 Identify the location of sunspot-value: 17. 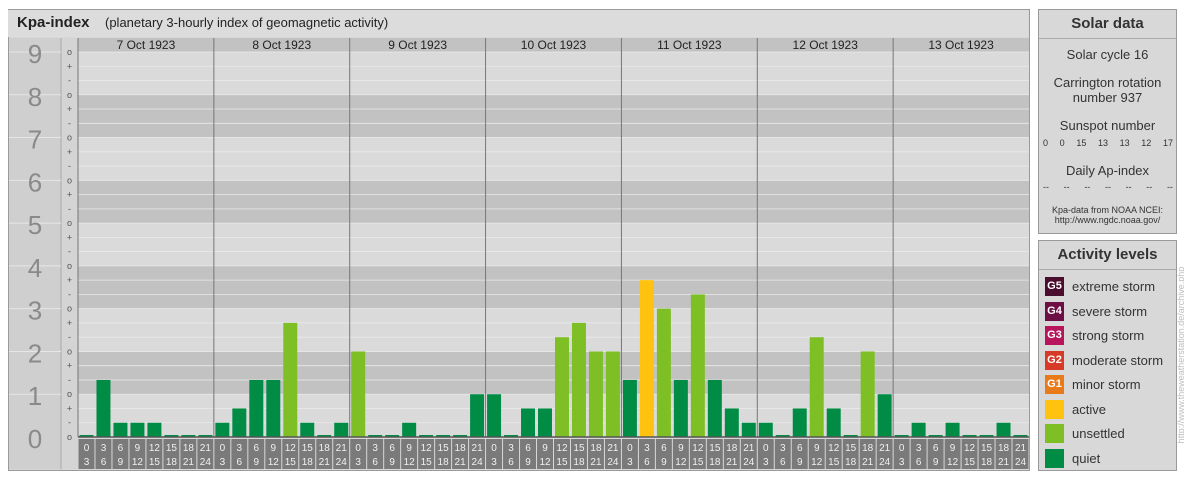
(1167, 143).